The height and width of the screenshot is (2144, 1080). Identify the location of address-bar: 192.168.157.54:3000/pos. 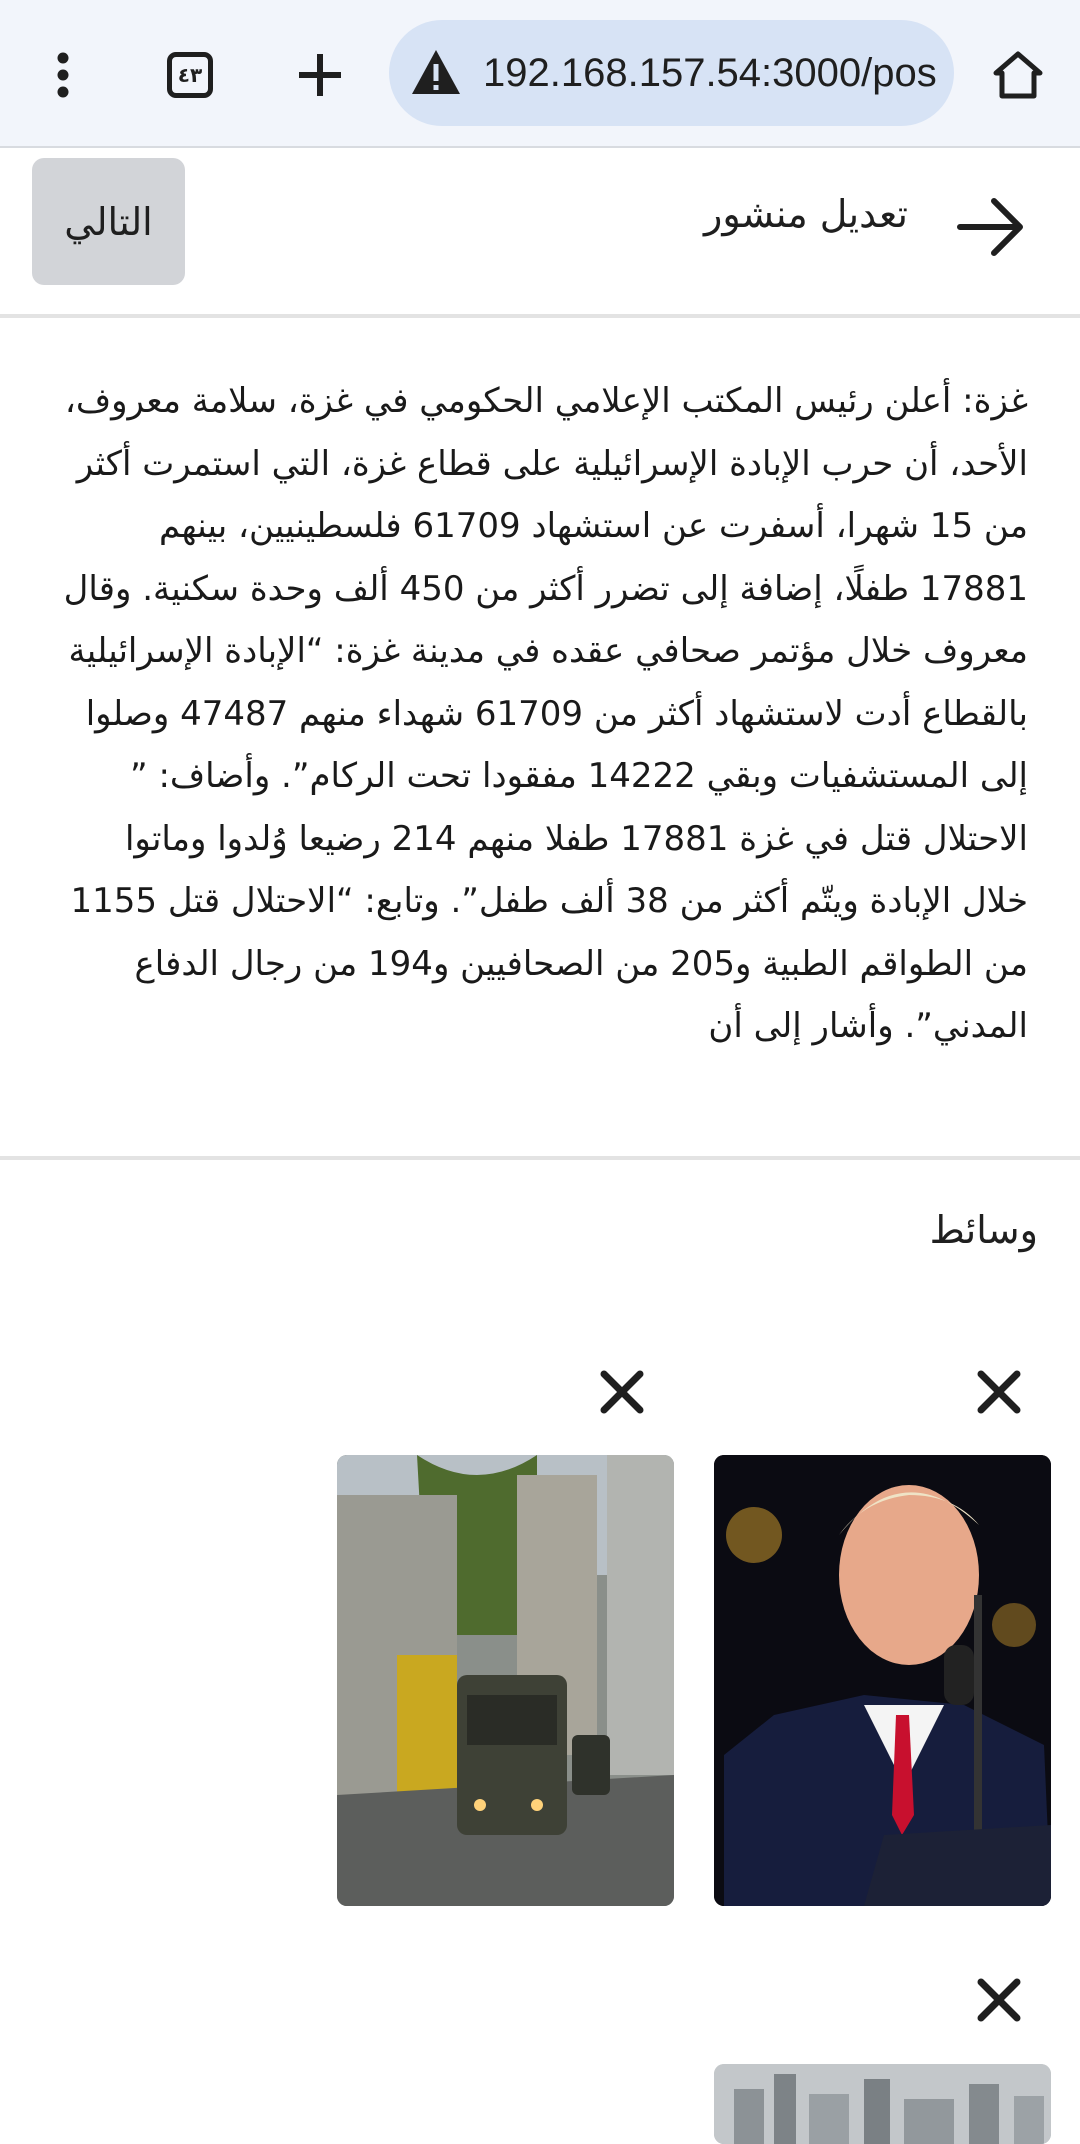
(671, 73).